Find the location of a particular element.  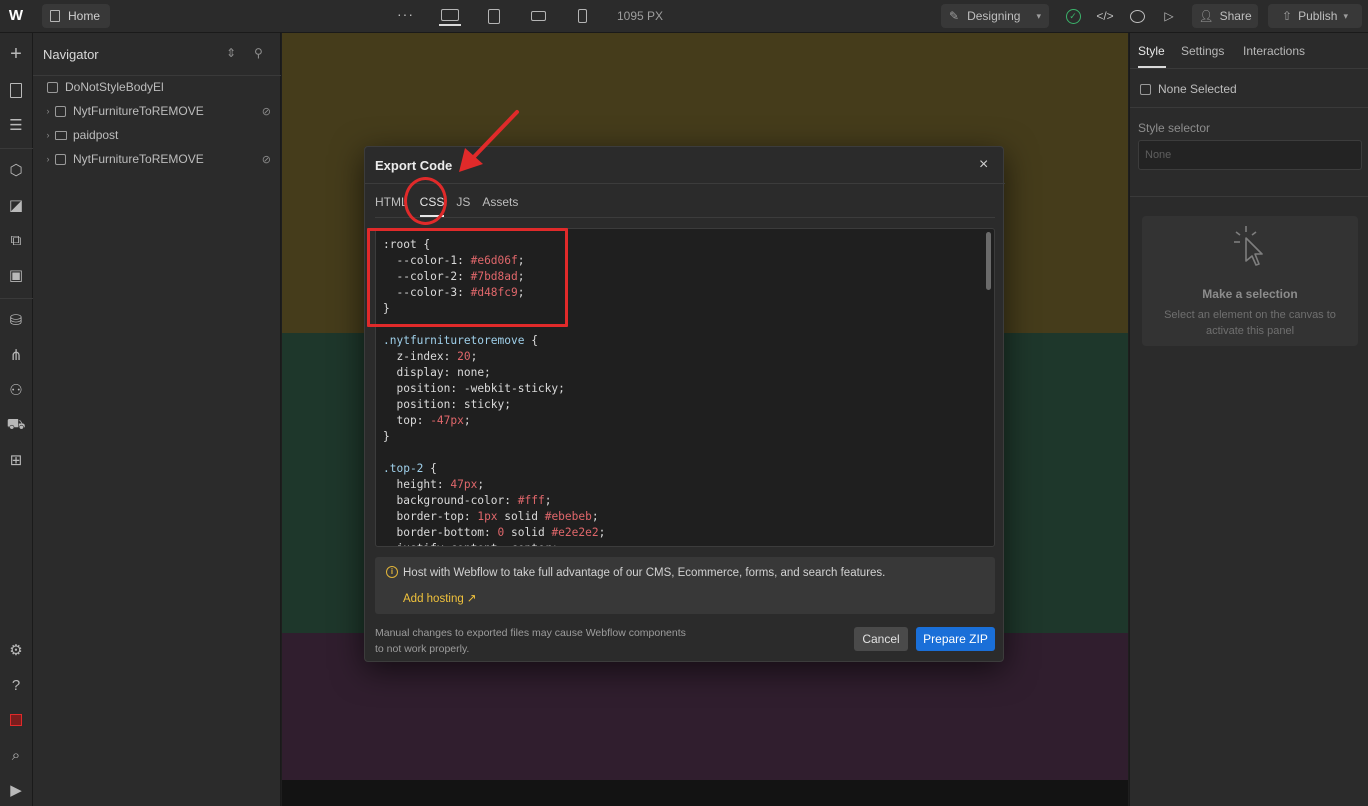

brush-icon: ✎ is located at coordinates (954, 16).